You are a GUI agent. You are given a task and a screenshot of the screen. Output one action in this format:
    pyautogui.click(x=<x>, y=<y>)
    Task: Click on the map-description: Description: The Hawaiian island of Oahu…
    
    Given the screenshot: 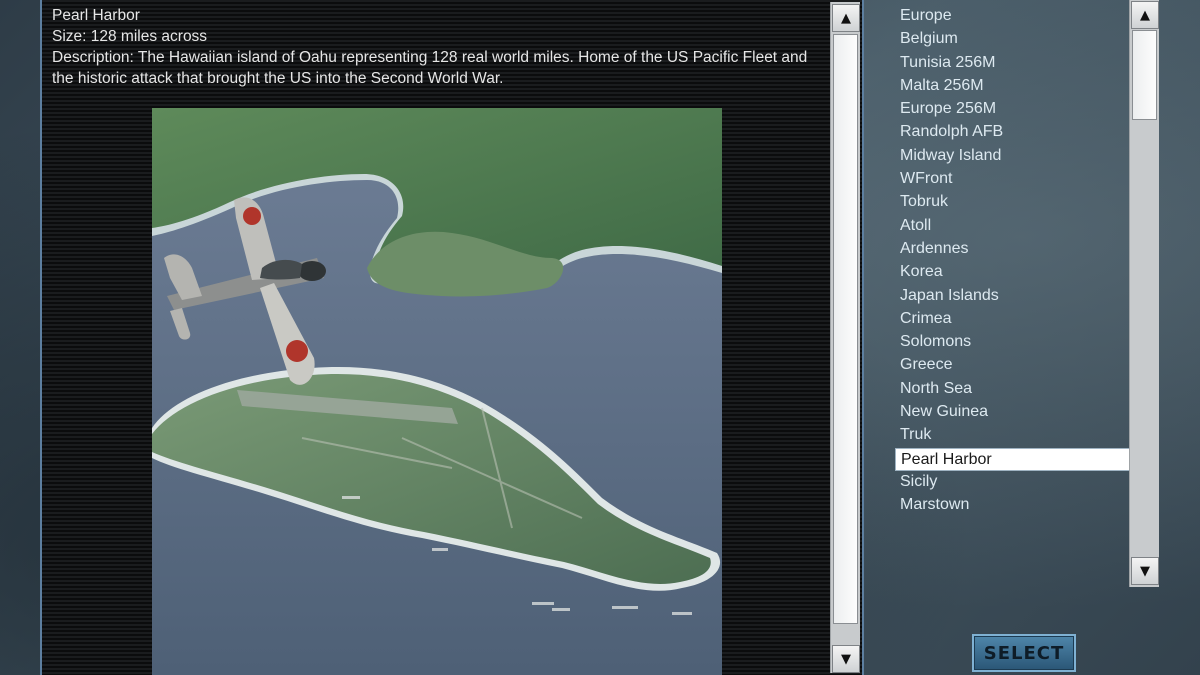 What is the action you would take?
    pyautogui.click(x=430, y=68)
    